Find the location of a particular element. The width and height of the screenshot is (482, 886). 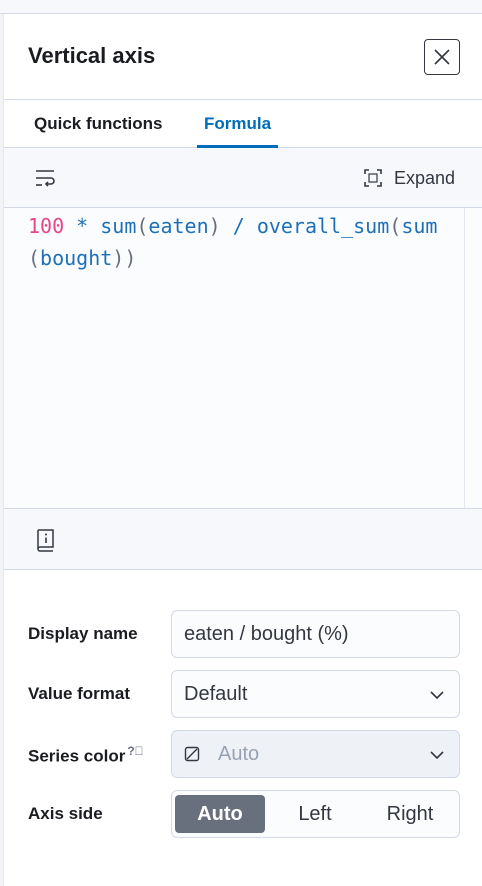

editor-footer is located at coordinates (243, 539).